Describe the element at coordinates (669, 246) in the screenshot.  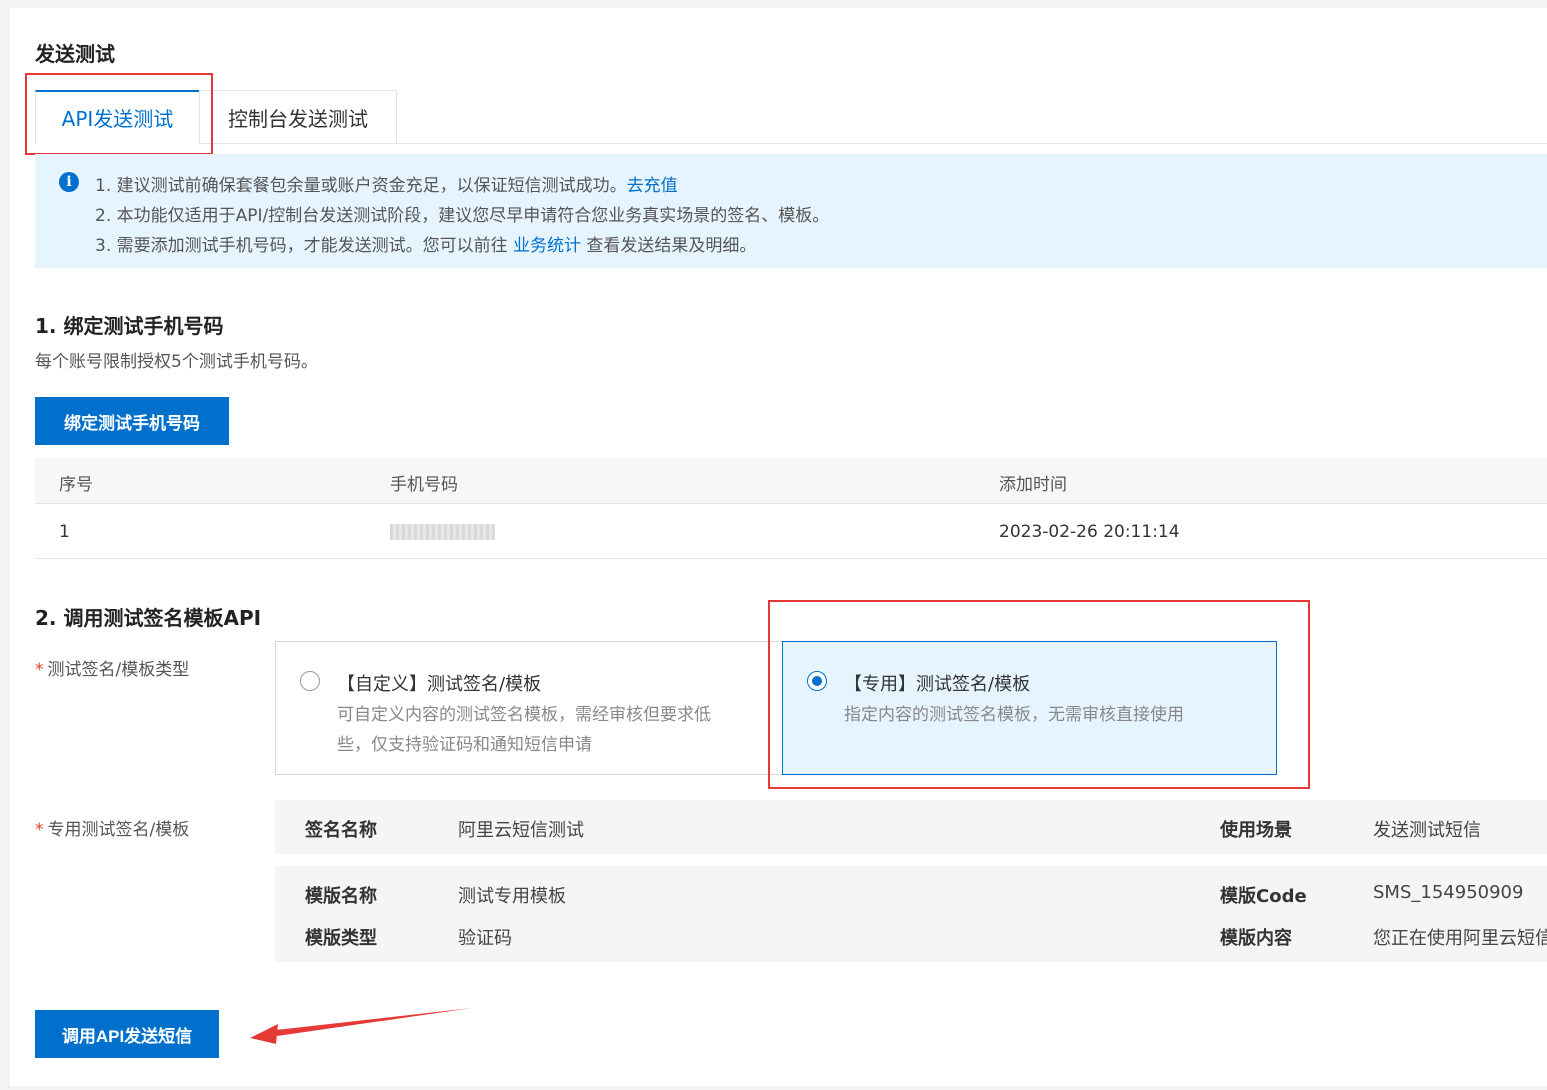
I see `notice-line-3-text-b: 查看发送结果及明细。` at that location.